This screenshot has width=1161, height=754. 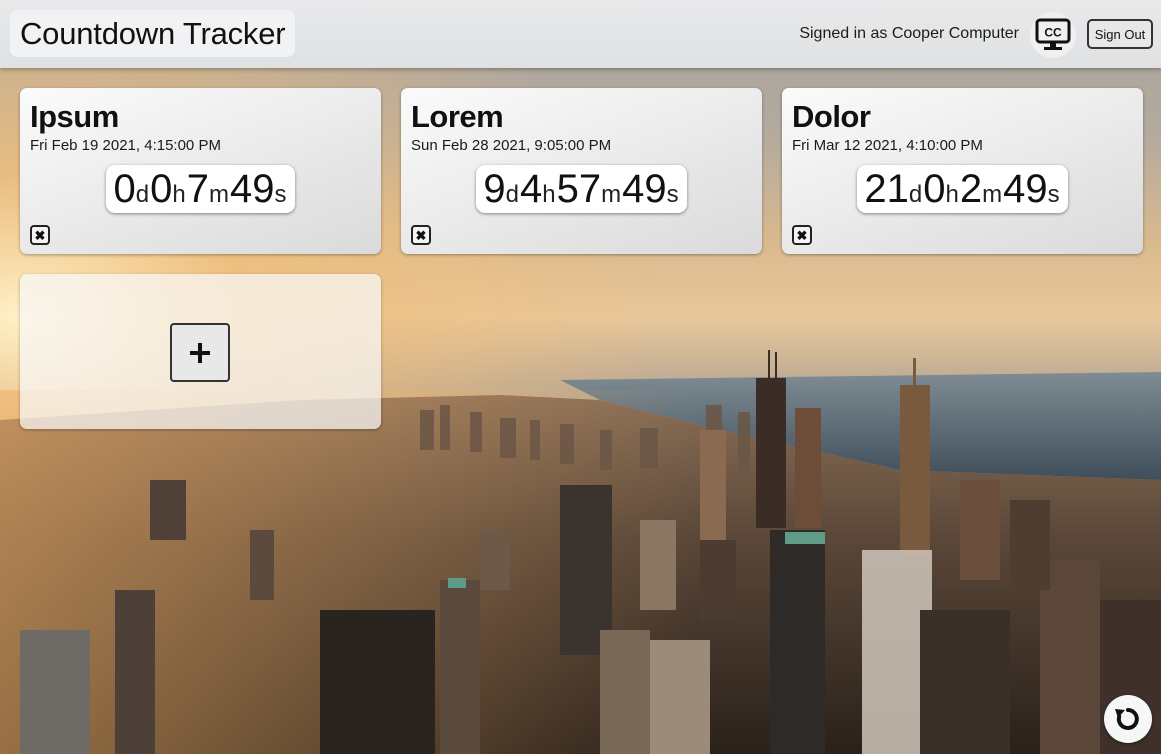 I want to click on days-value: 9, so click(x=494, y=189).